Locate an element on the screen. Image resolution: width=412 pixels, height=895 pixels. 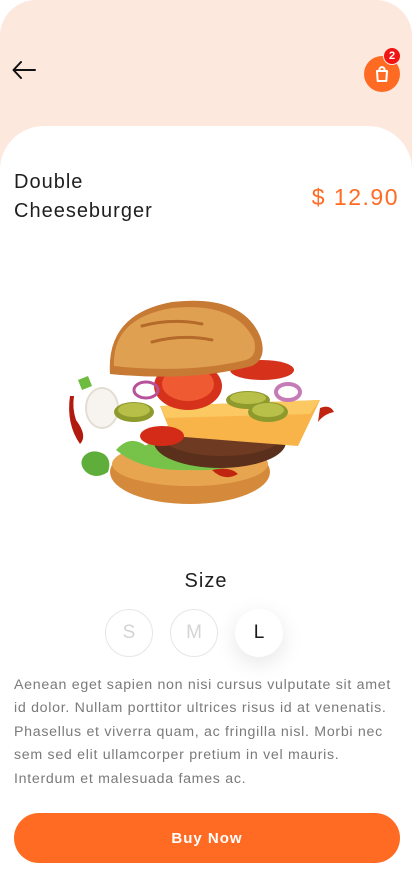
size-option-s: S is located at coordinates (129, 633).